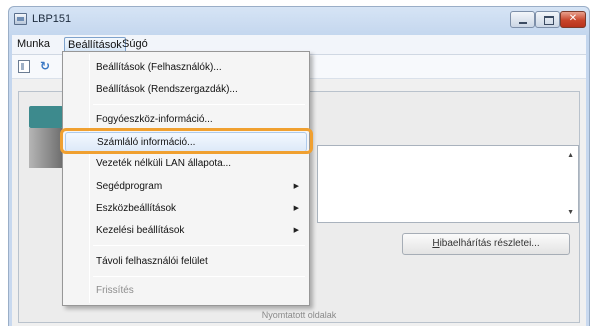 The image size is (598, 326). What do you see at coordinates (46, 137) in the screenshot?
I see `printer-image` at bounding box center [46, 137].